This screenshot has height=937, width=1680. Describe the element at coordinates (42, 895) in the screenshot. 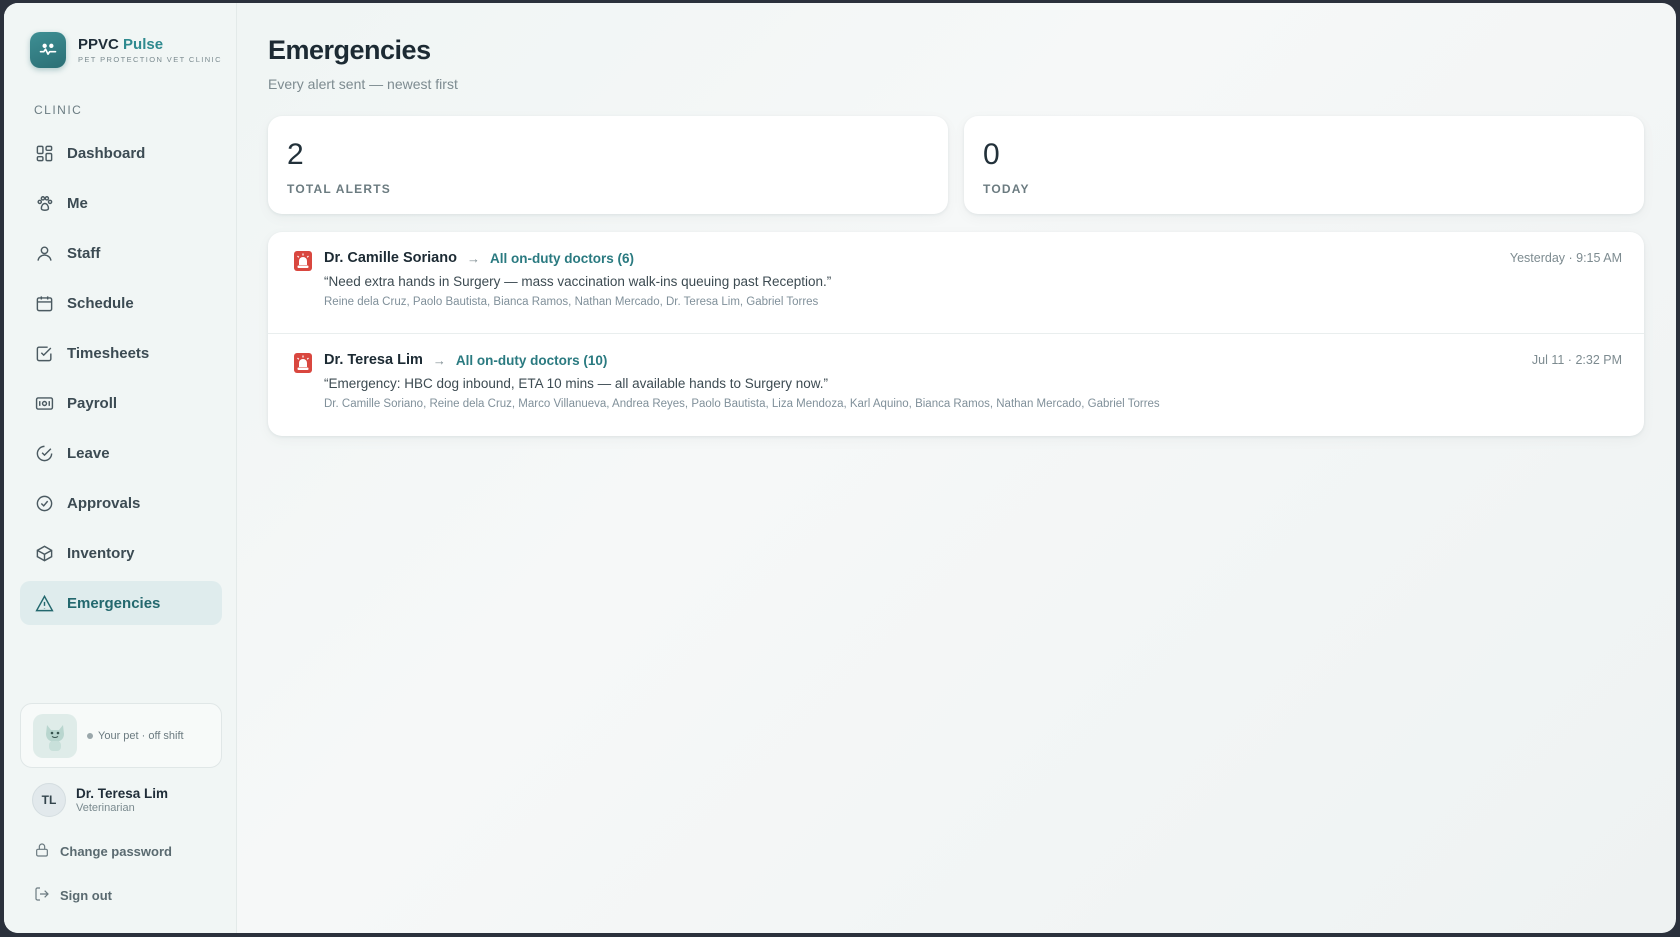

I see `sign-out-icon` at that location.